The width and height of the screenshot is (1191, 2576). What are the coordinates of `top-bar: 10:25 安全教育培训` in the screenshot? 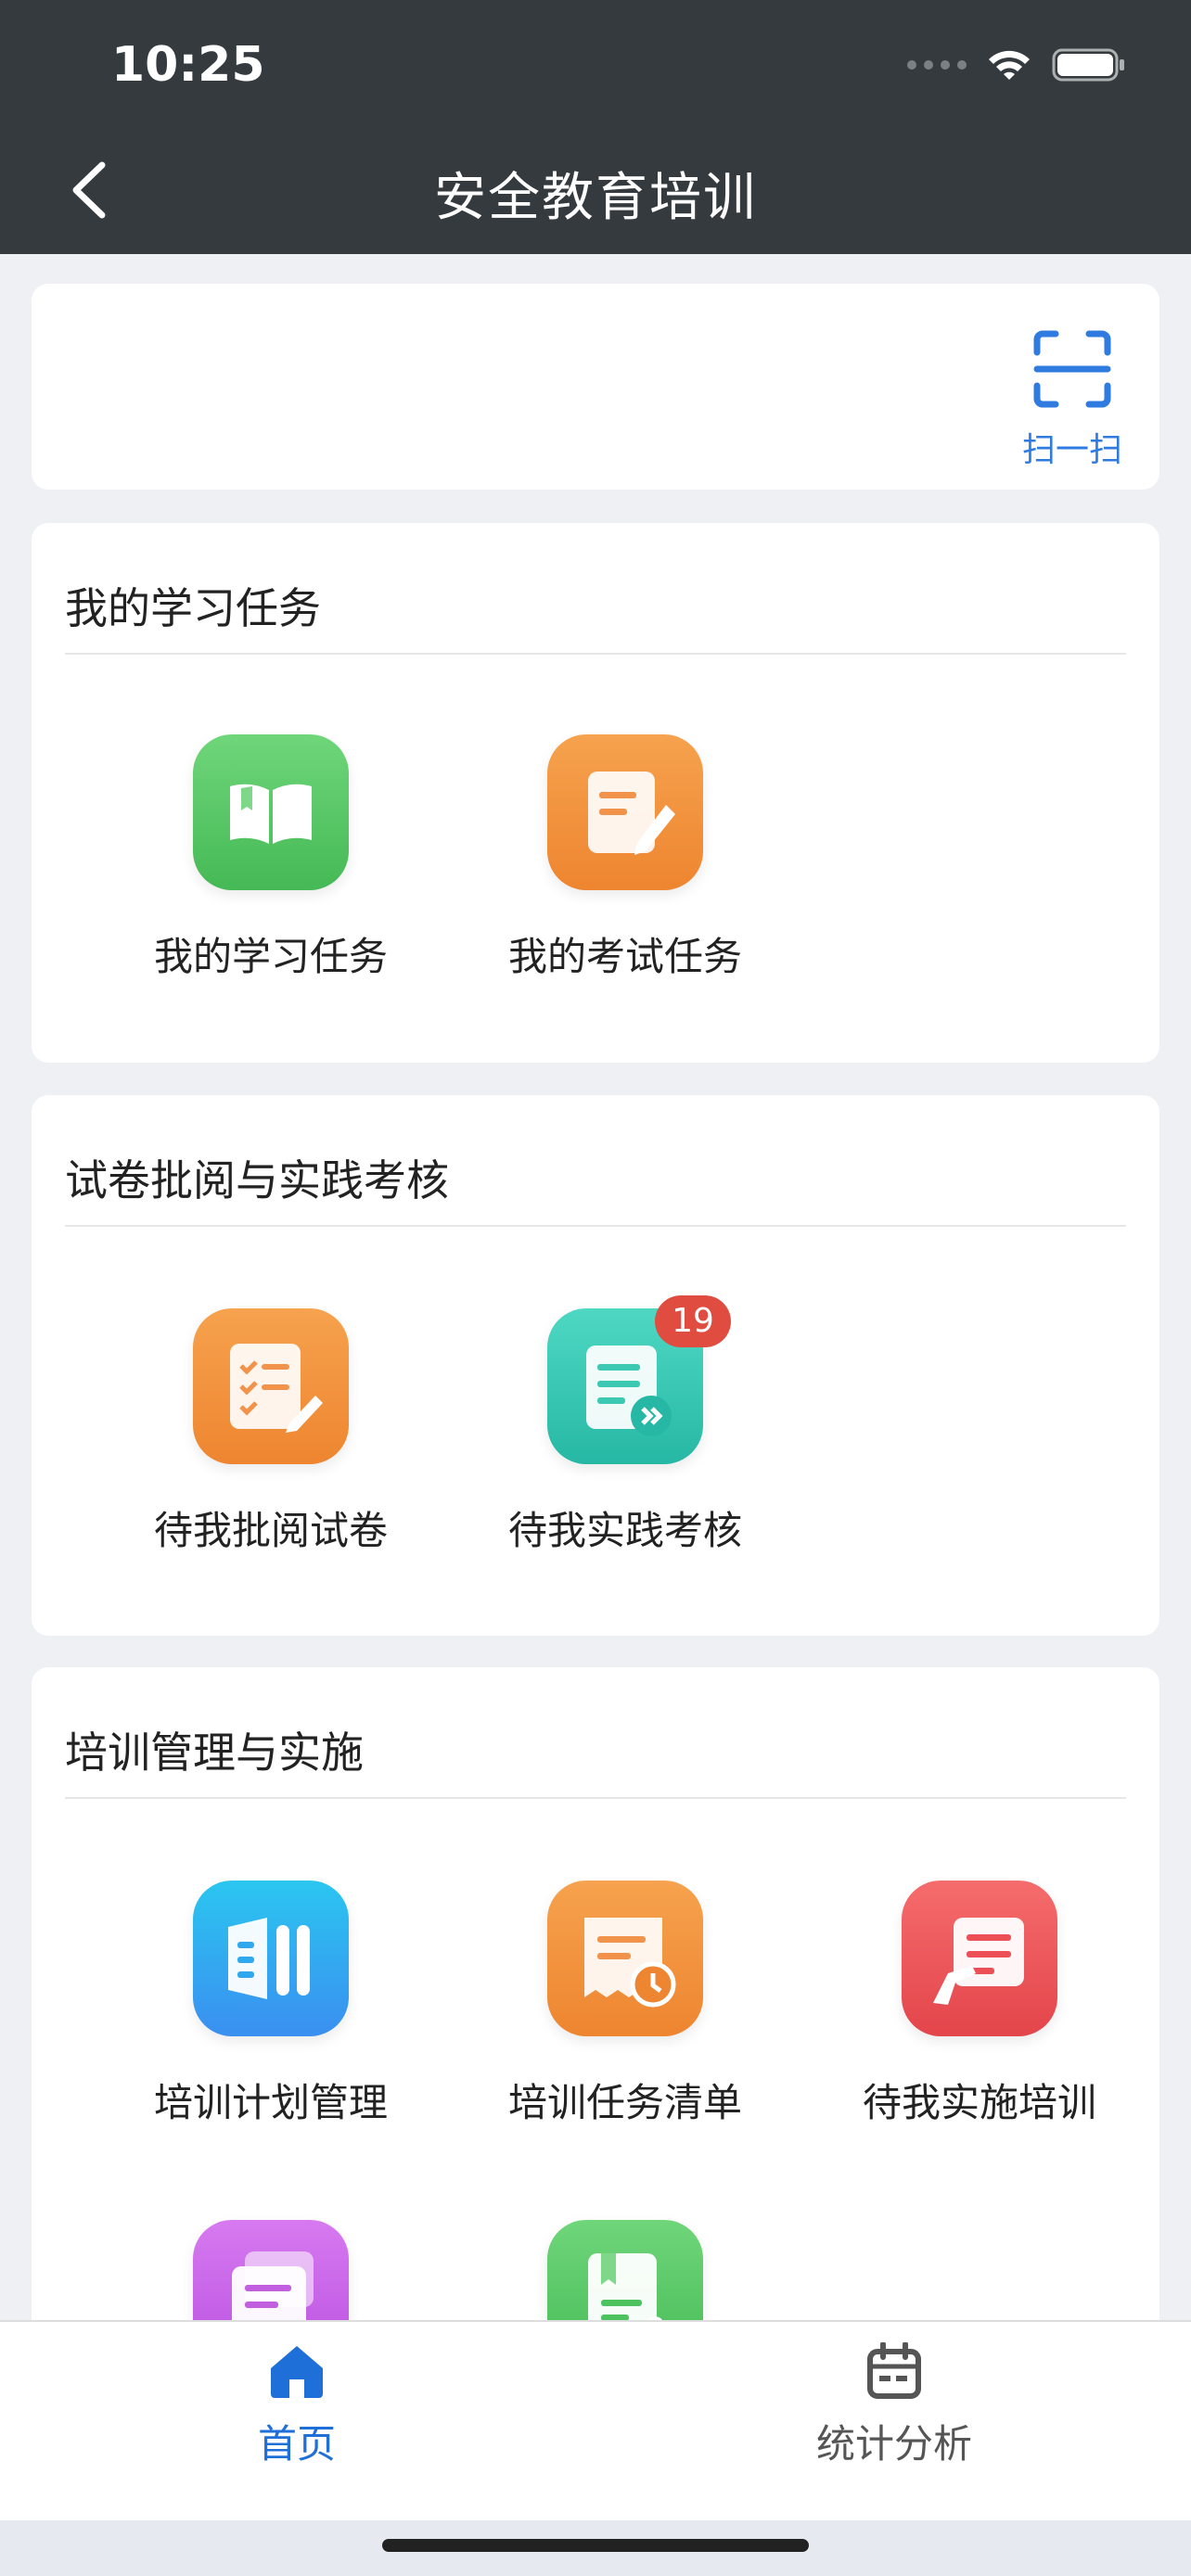 It's located at (595, 127).